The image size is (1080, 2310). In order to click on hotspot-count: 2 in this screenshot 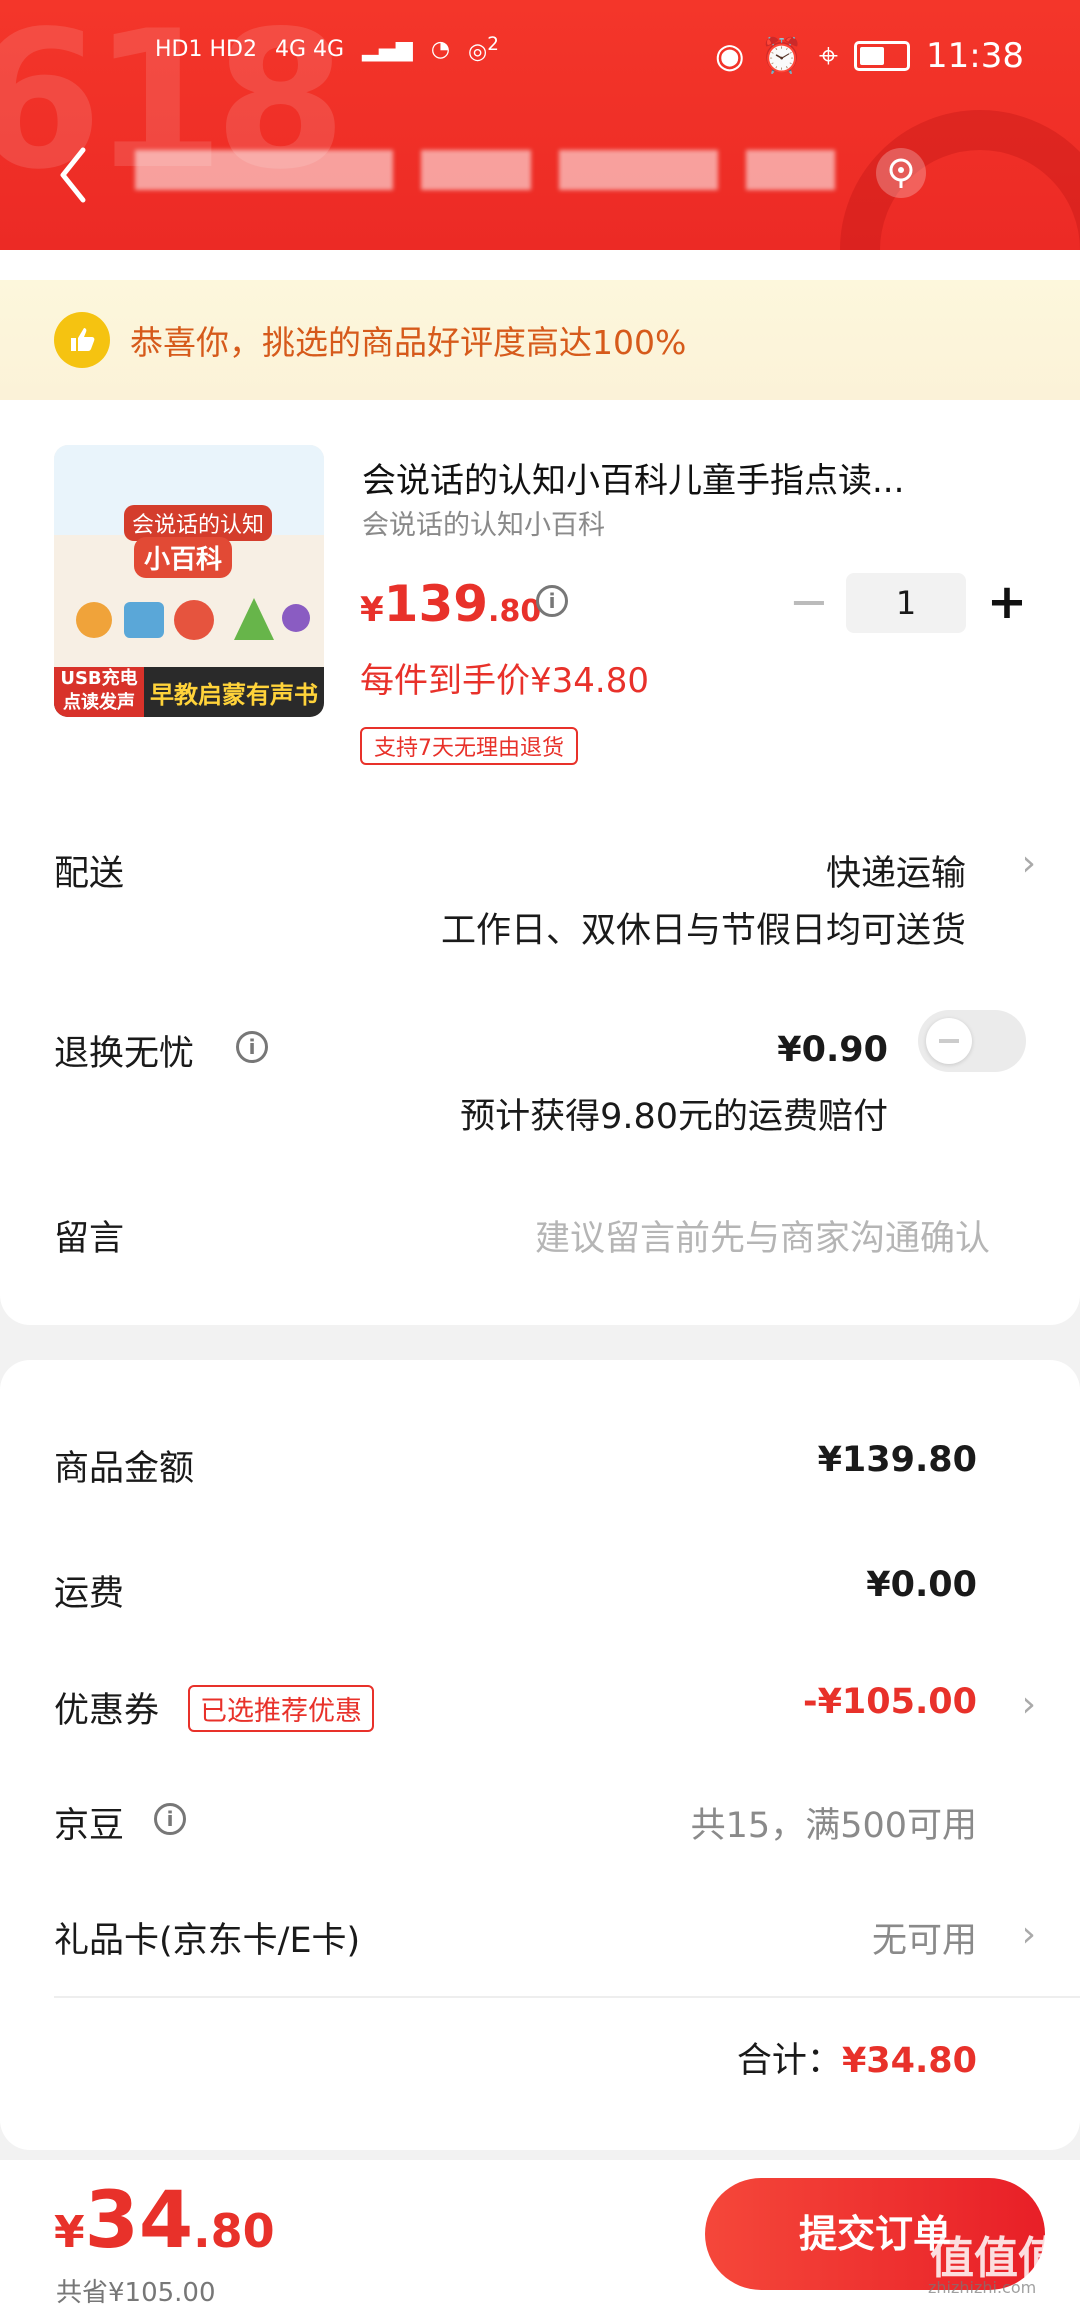, I will do `click(493, 44)`.